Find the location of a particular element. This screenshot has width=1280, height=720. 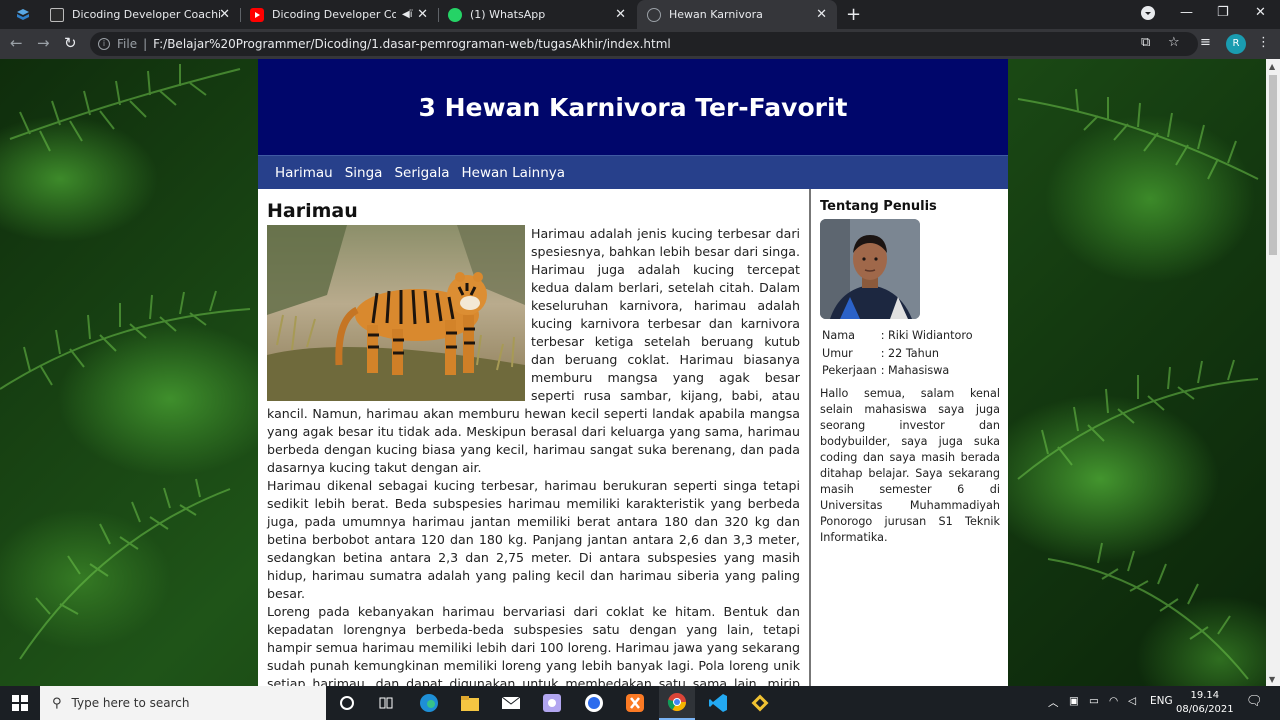

site-header: 3 Hewan Karnivora Ter-Favorit is located at coordinates (633, 107).